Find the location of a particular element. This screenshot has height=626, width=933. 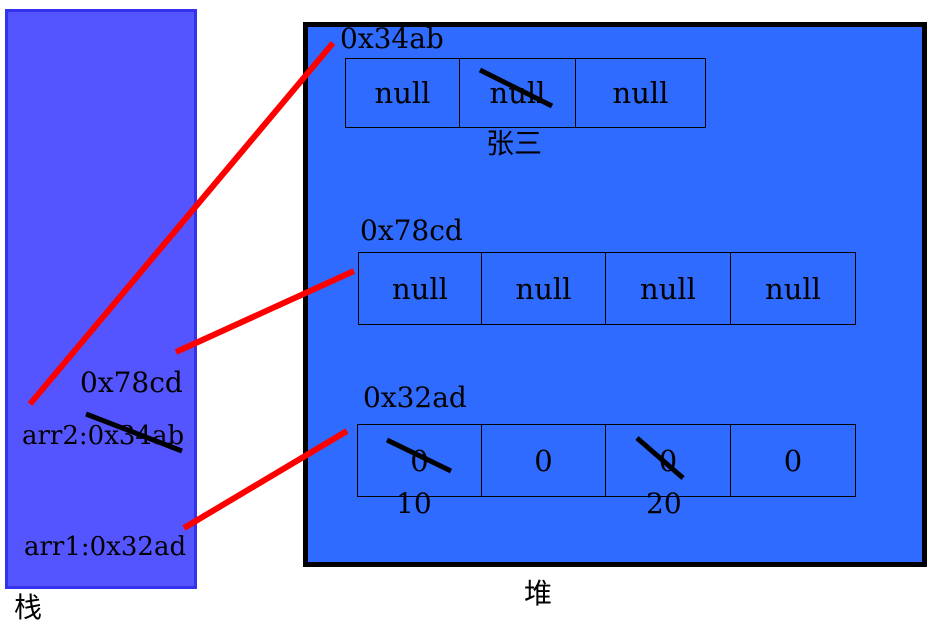

strike-arr2-old is located at coordinates (134, 432).